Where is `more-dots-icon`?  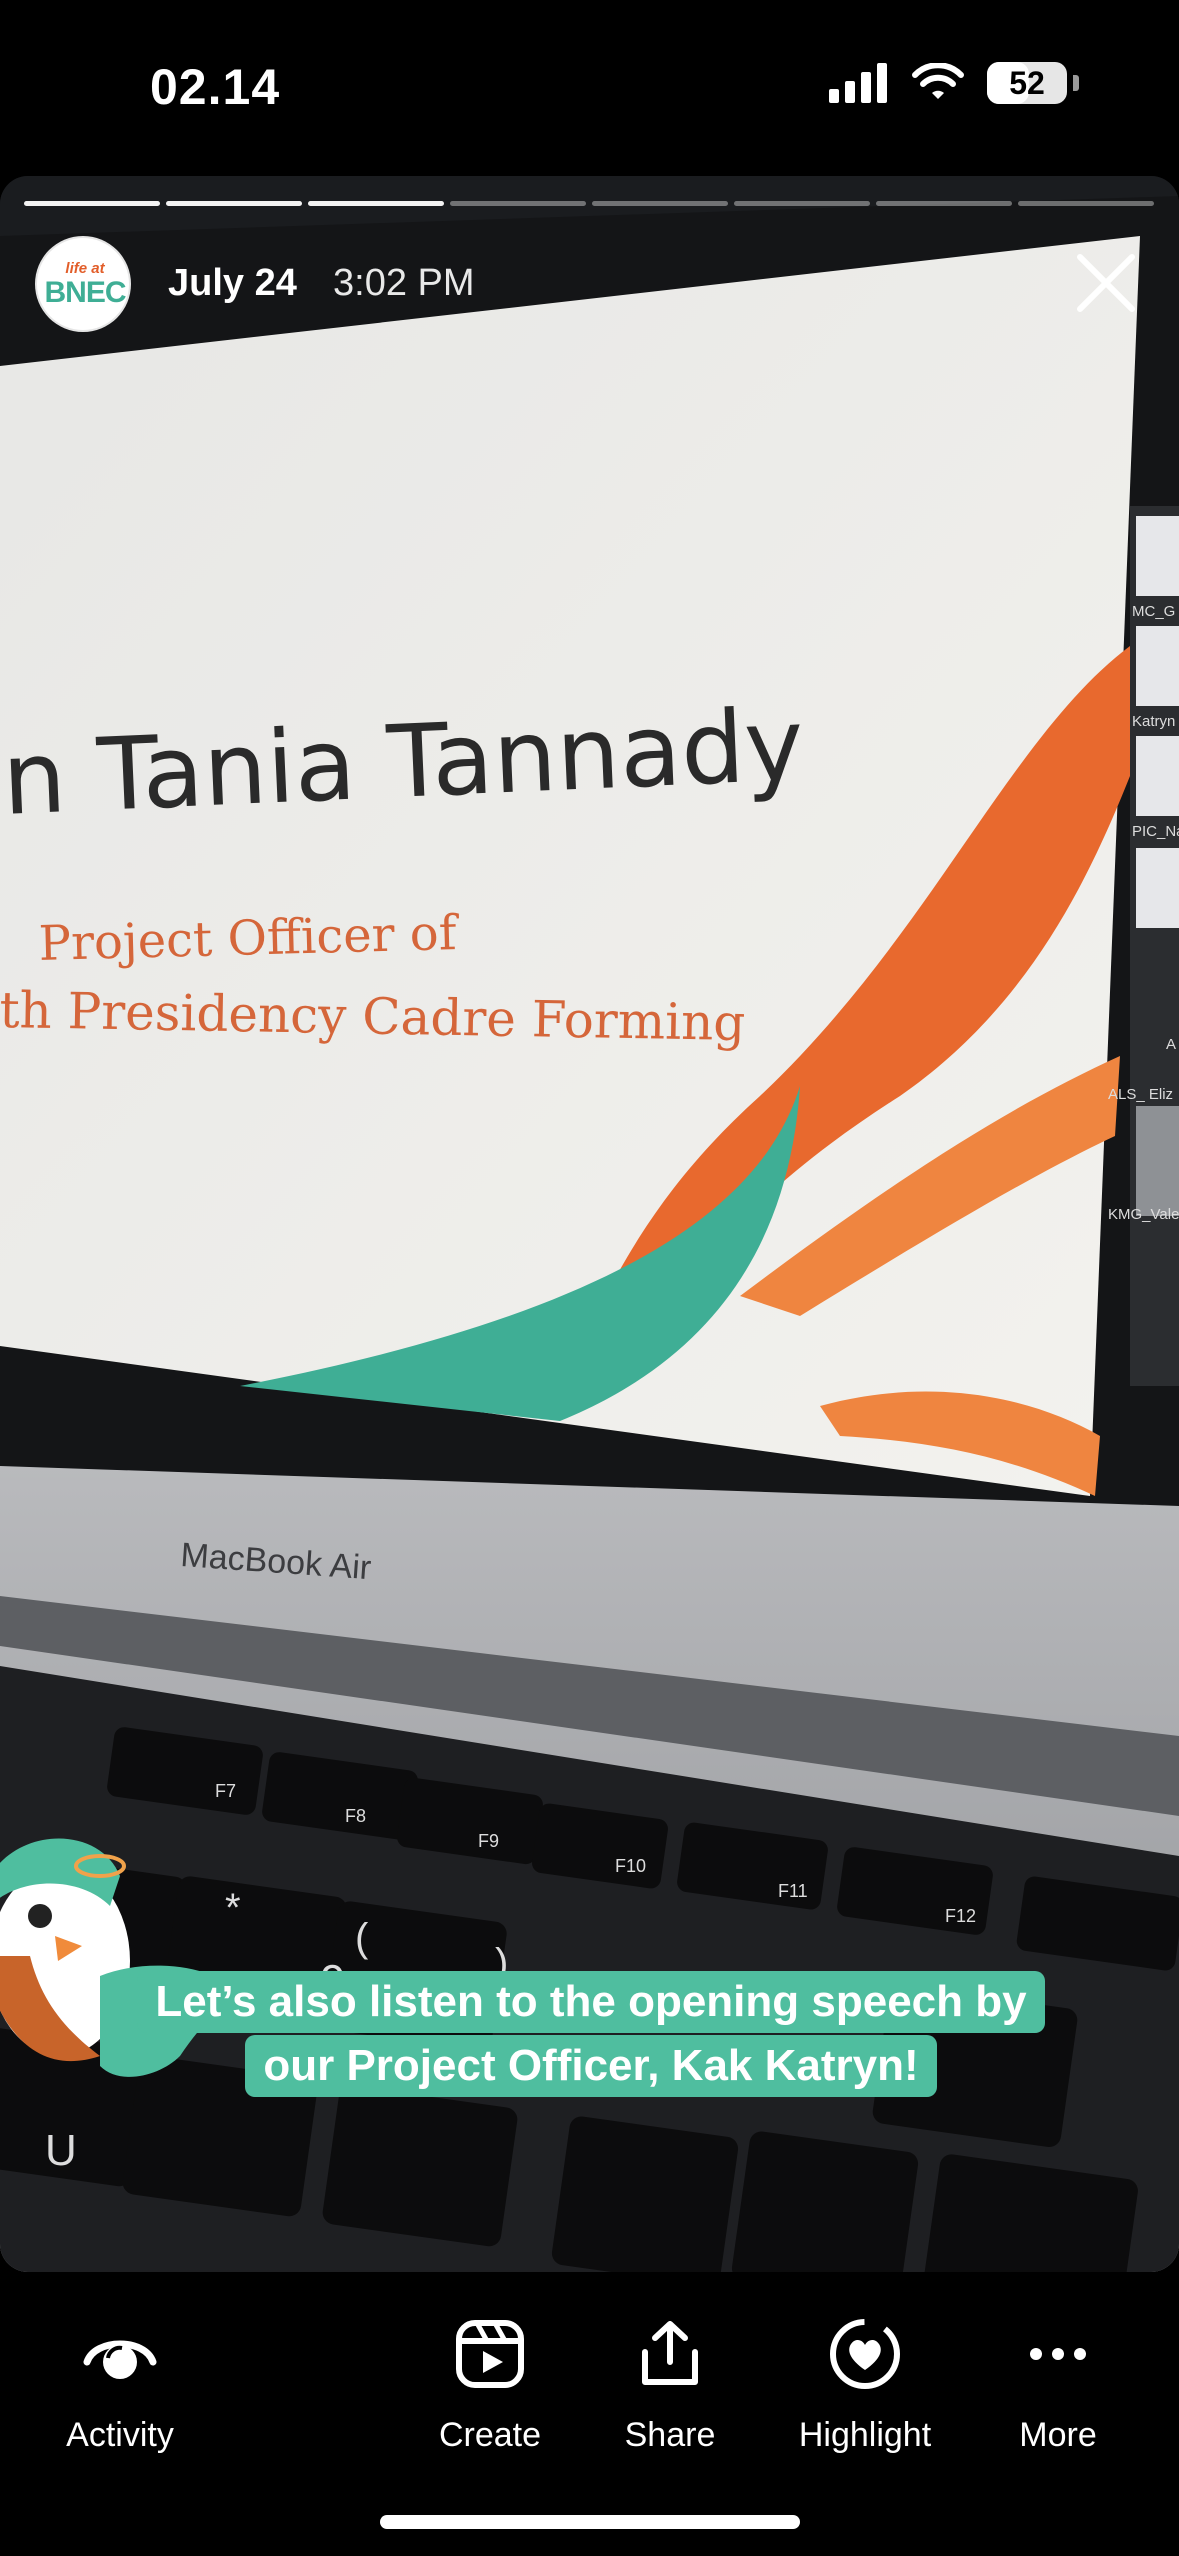 more-dots-icon is located at coordinates (1058, 2354).